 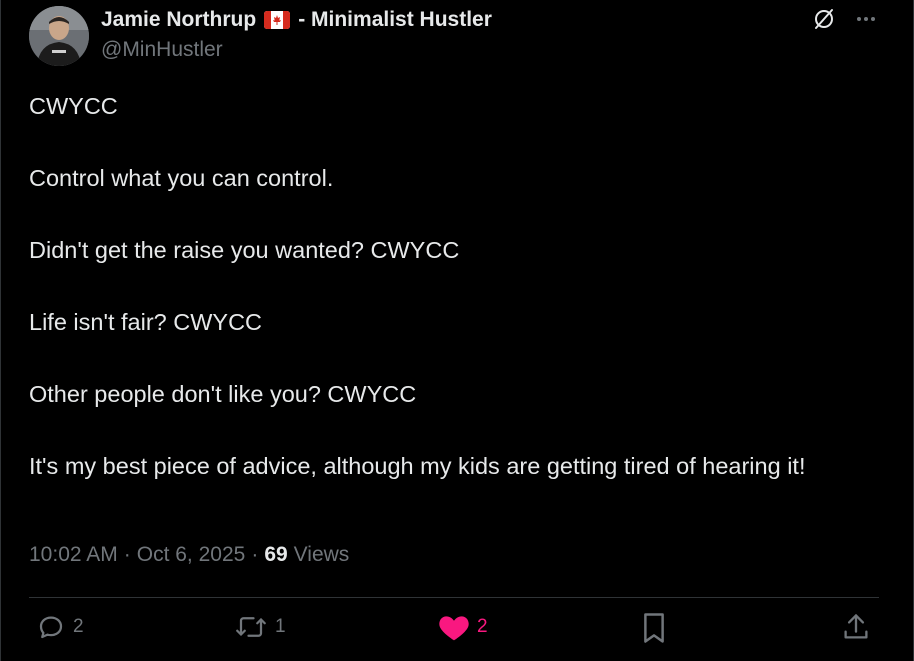 I want to click on tweet-meta: 10:02 AM · Oct 6, 2025 · 69 Views, so click(x=189, y=555).